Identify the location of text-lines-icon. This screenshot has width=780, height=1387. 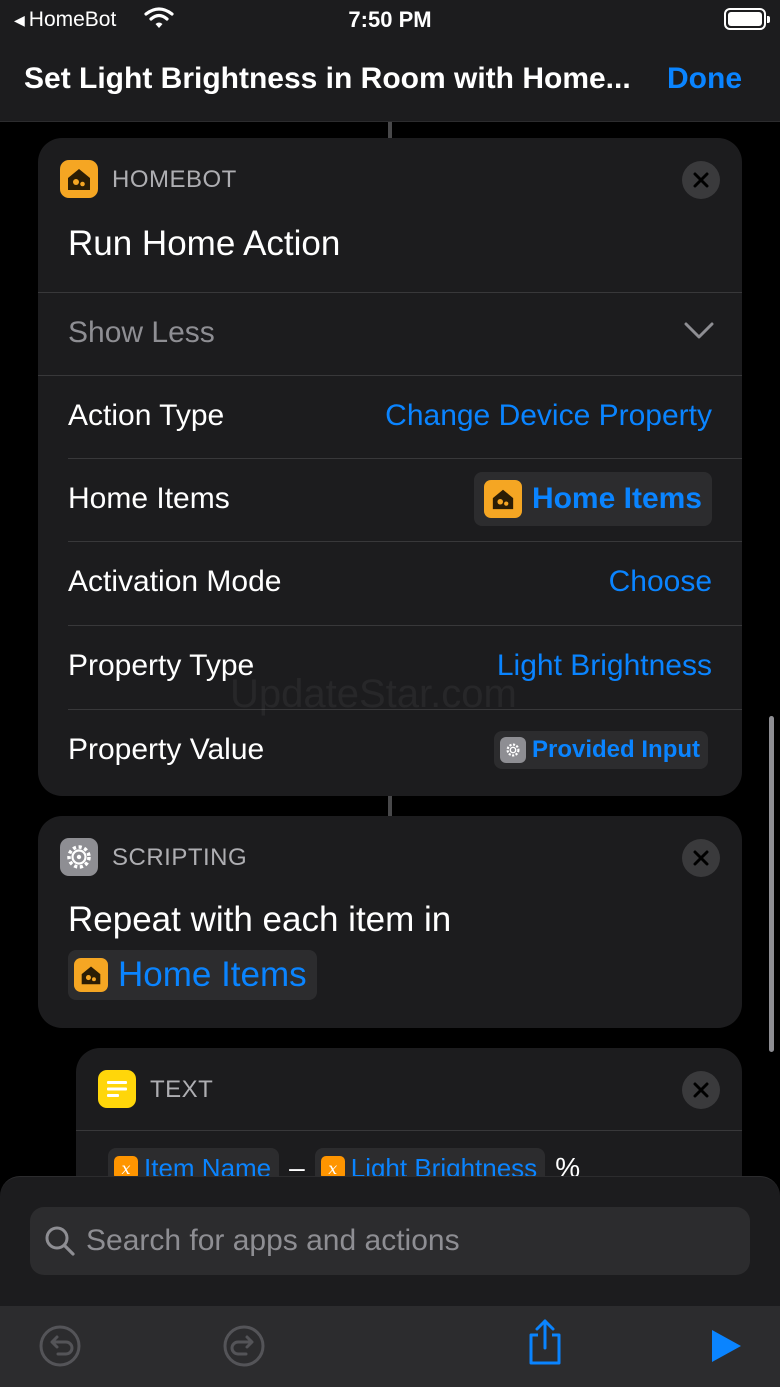
(117, 1089).